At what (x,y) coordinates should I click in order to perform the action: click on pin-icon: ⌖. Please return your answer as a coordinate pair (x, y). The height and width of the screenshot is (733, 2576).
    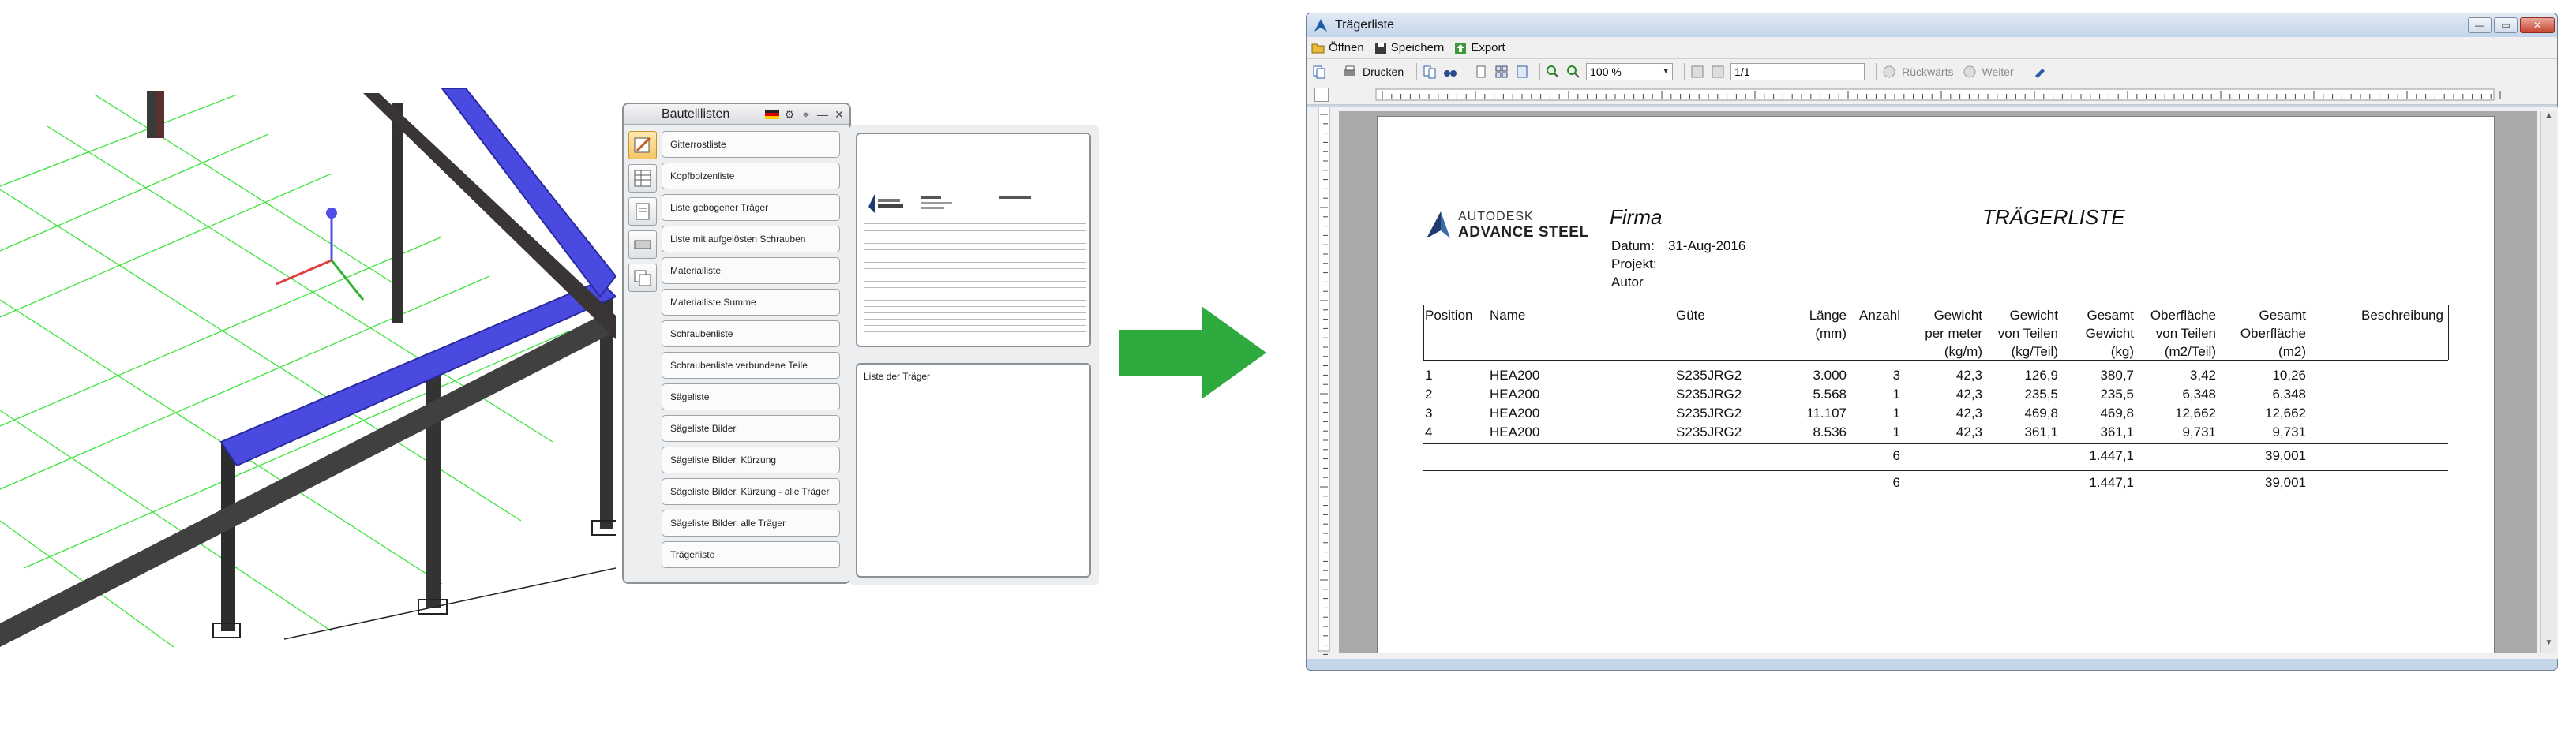
    Looking at the image, I should click on (806, 115).